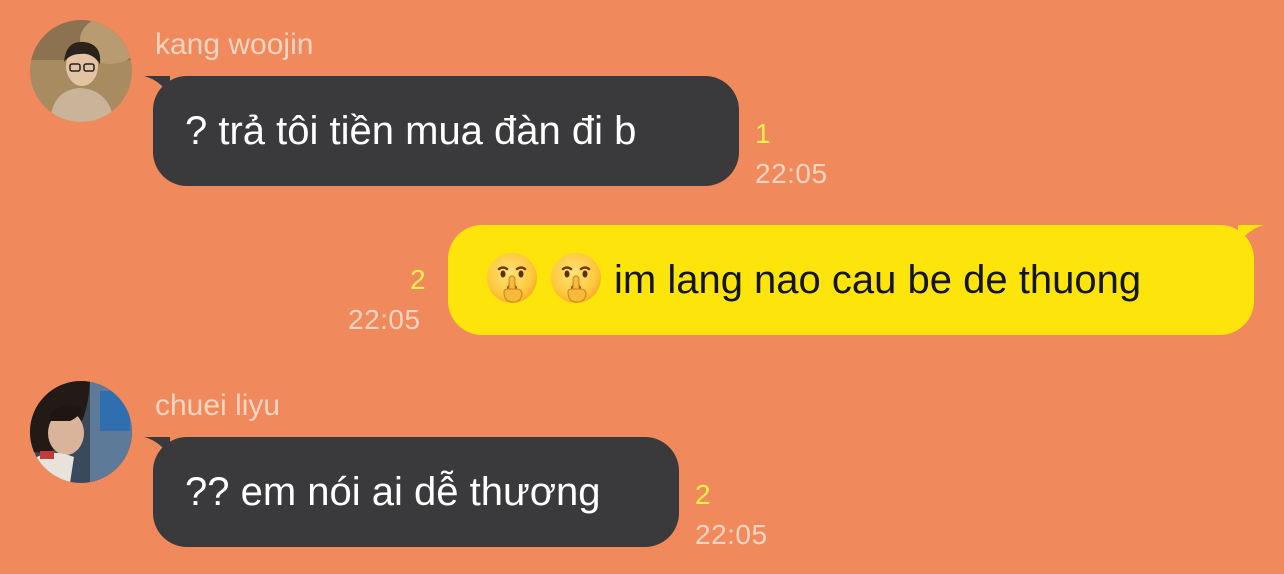  What do you see at coordinates (411, 131) in the screenshot?
I see `message-text: ? trả tôi tiền mua đàn đi b` at bounding box center [411, 131].